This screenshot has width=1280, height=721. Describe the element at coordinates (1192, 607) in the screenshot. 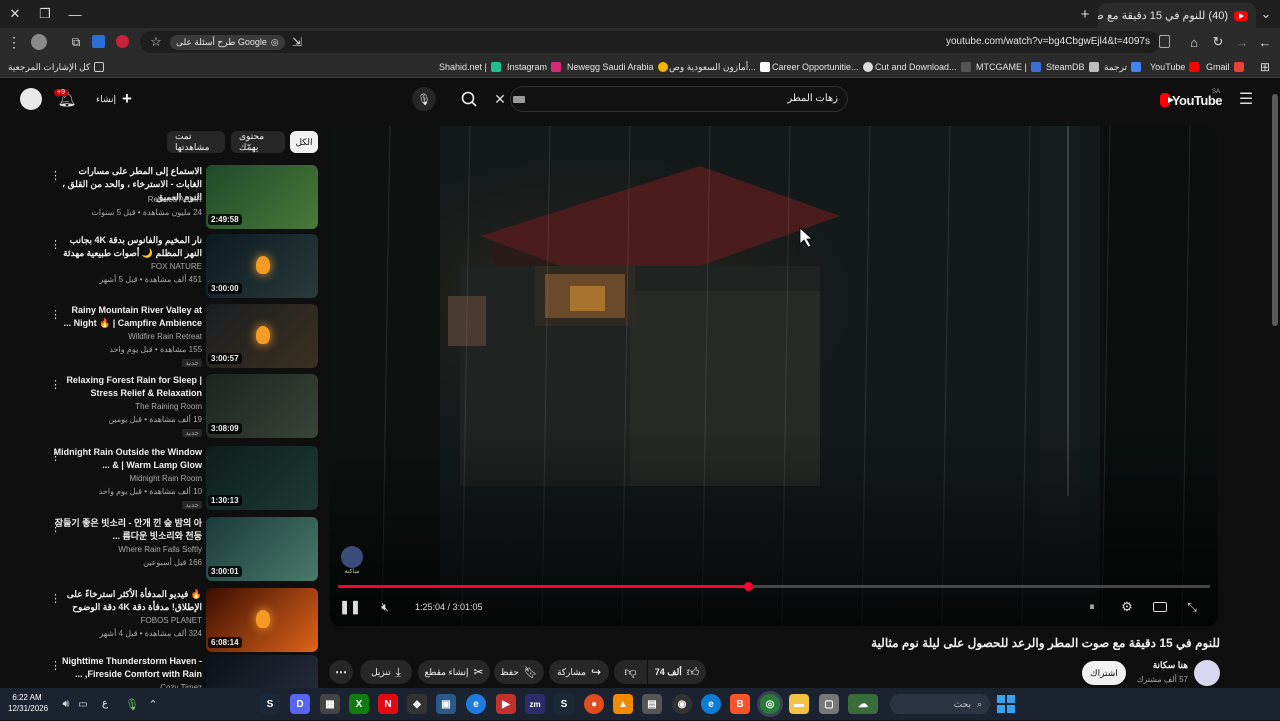

I see `fullscreen-icon: ⤡` at that location.